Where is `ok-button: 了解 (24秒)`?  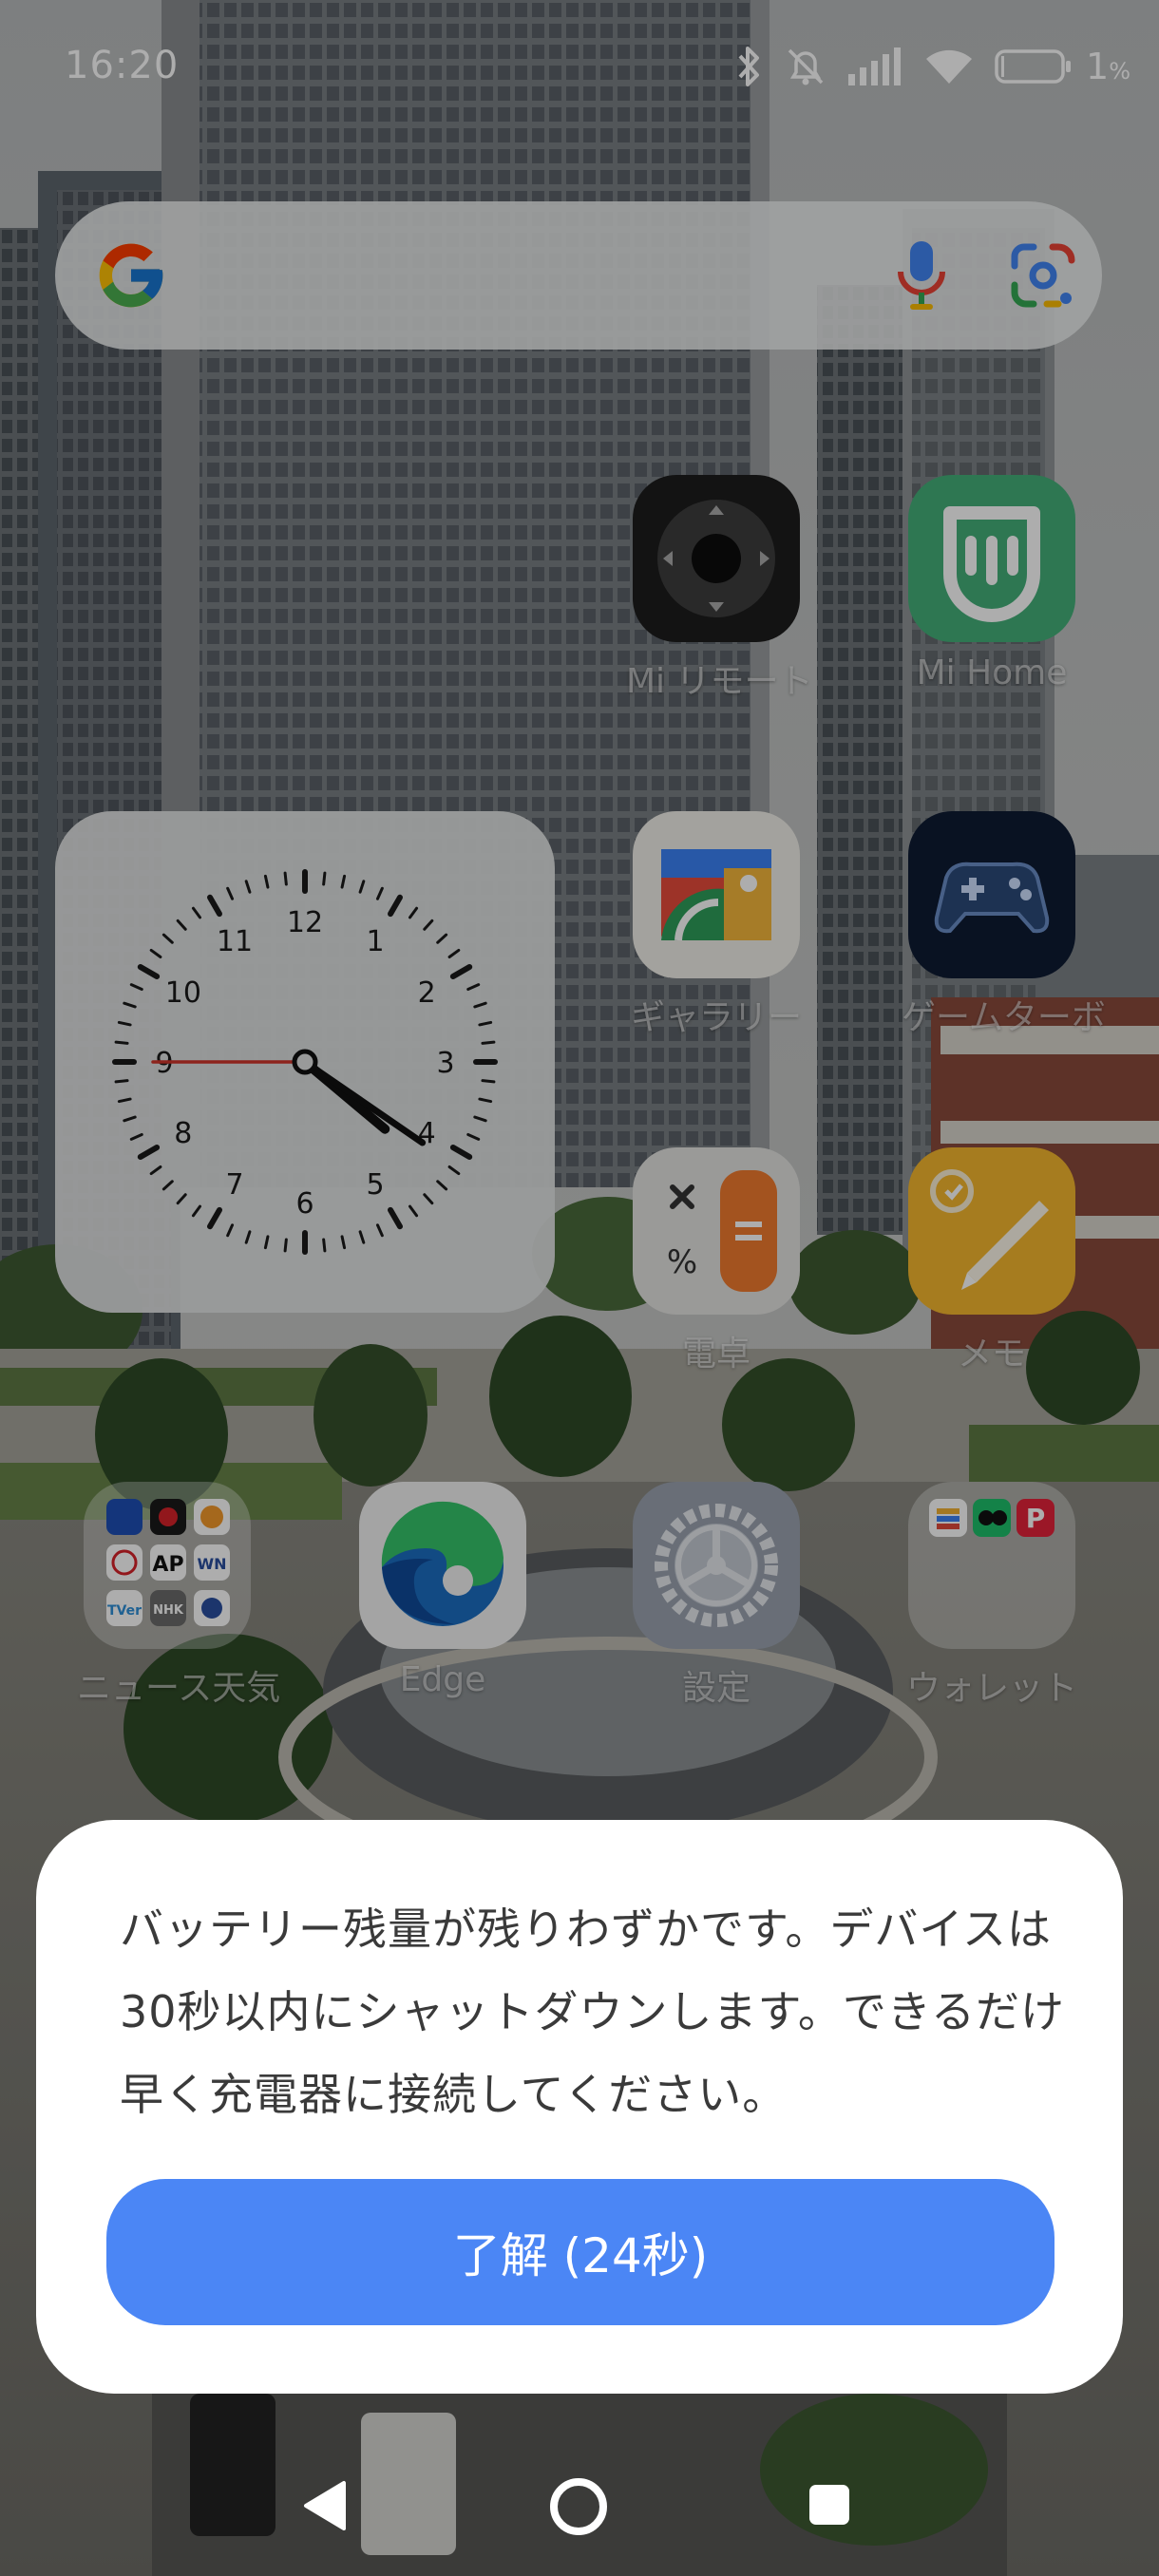 ok-button: 了解 (24秒) is located at coordinates (580, 2252).